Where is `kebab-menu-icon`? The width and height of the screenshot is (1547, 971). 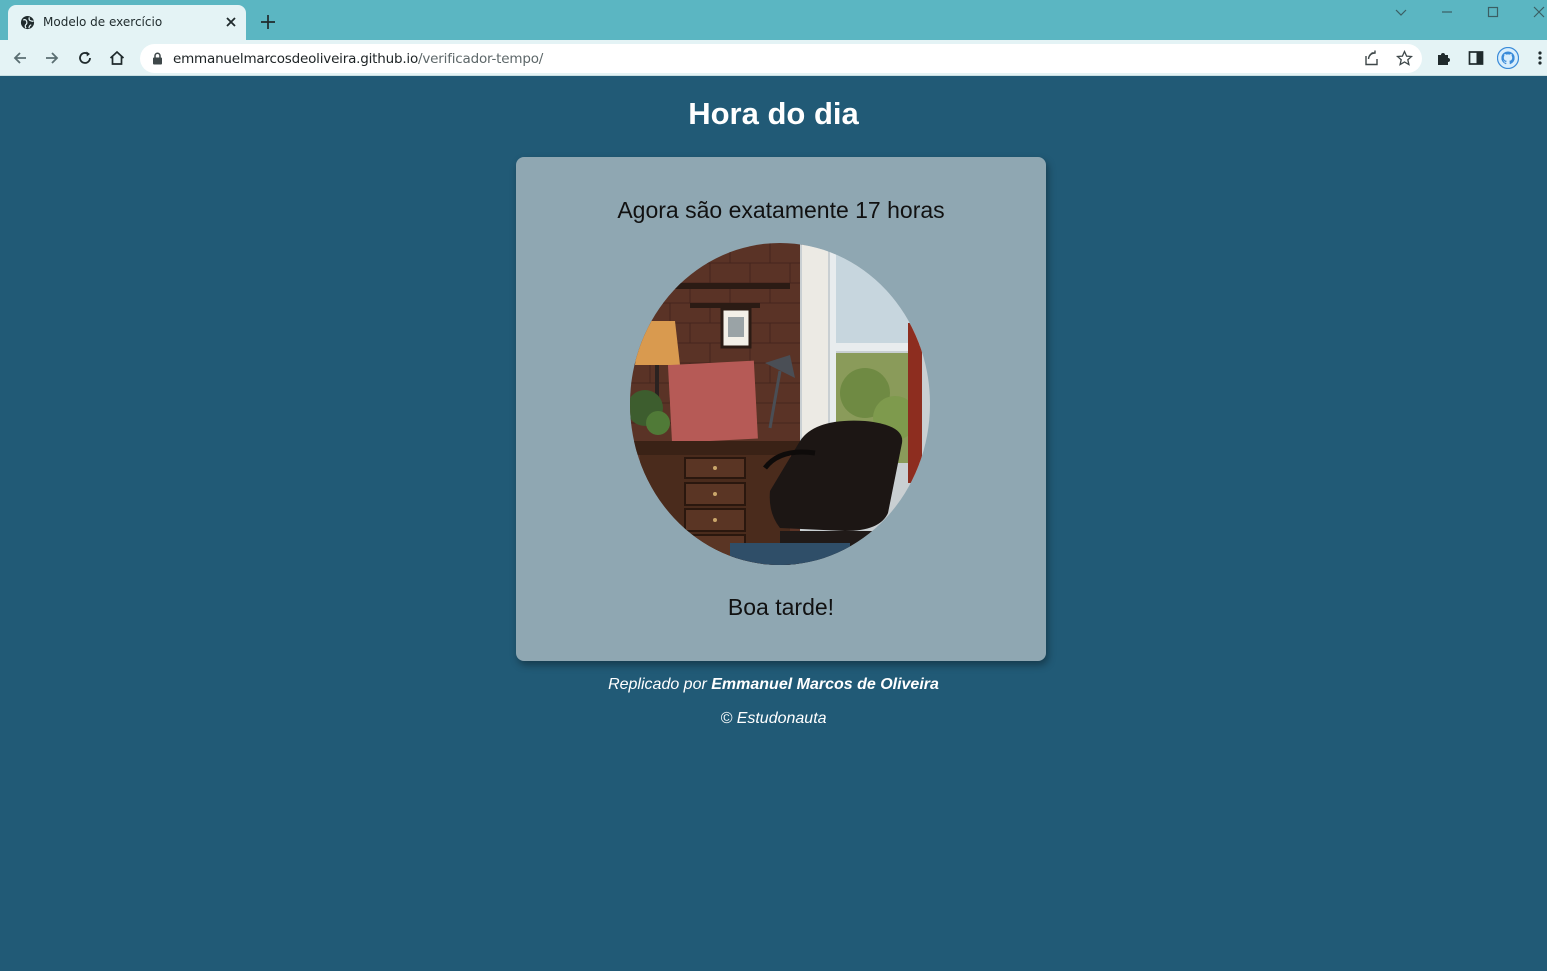
kebab-menu-icon is located at coordinates (1538, 58).